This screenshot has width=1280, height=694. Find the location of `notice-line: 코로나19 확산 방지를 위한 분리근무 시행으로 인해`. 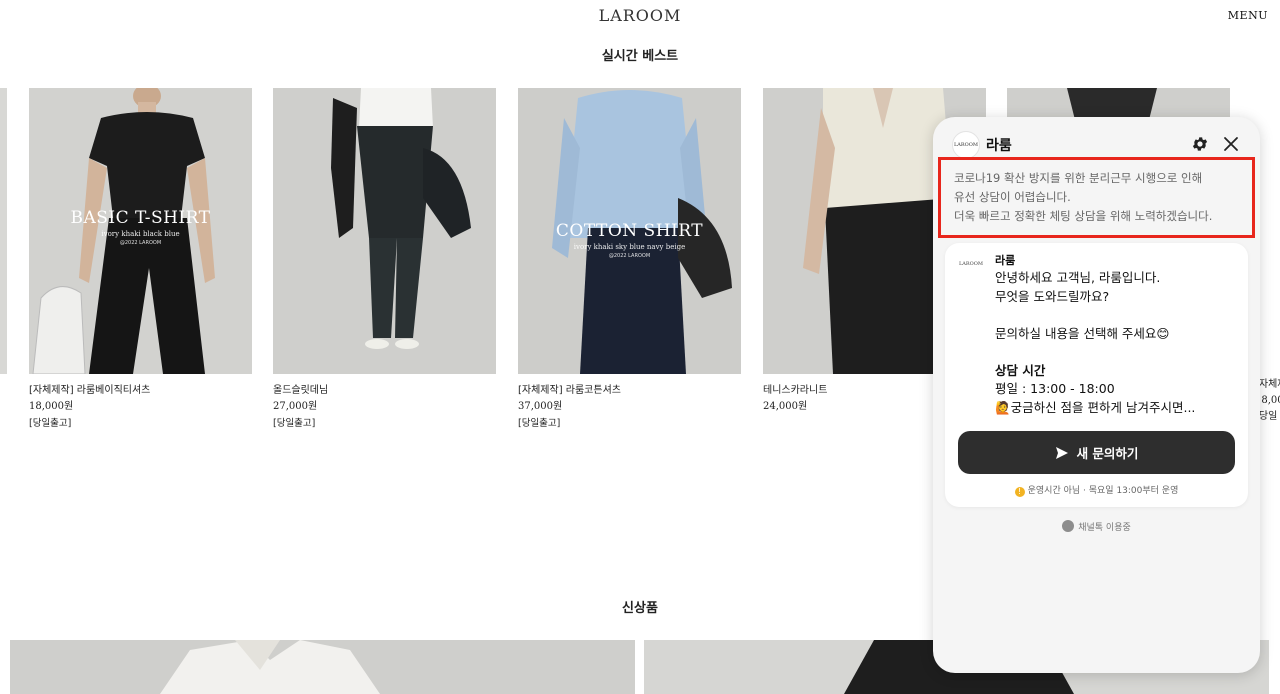

notice-line: 코로나19 확산 방지를 위한 분리근무 시행으로 인해 is located at coordinates (1078, 178).